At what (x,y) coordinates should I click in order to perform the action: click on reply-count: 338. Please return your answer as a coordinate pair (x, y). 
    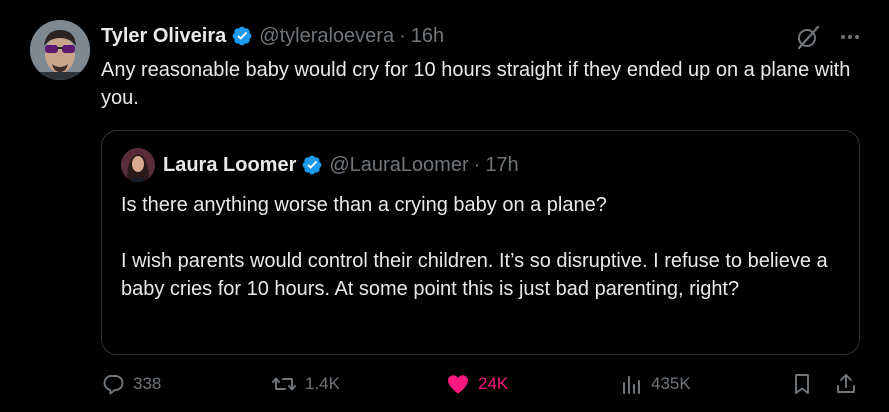
    Looking at the image, I should click on (147, 383).